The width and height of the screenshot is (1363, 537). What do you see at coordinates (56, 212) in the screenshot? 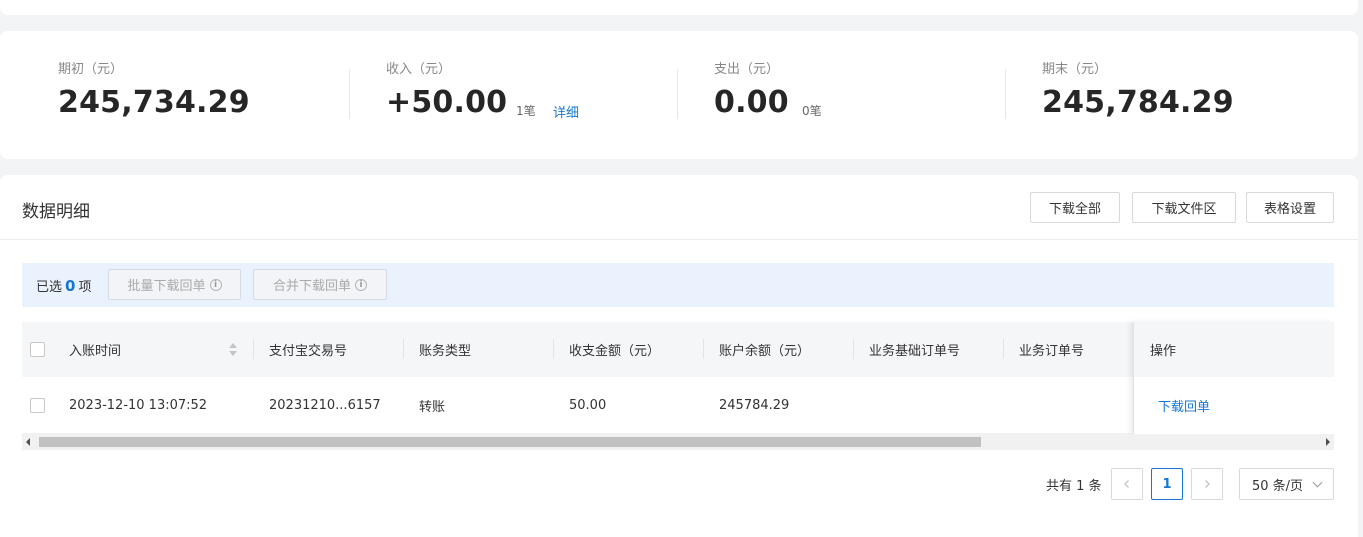
I see `panel-title: 数据明细` at bounding box center [56, 212].